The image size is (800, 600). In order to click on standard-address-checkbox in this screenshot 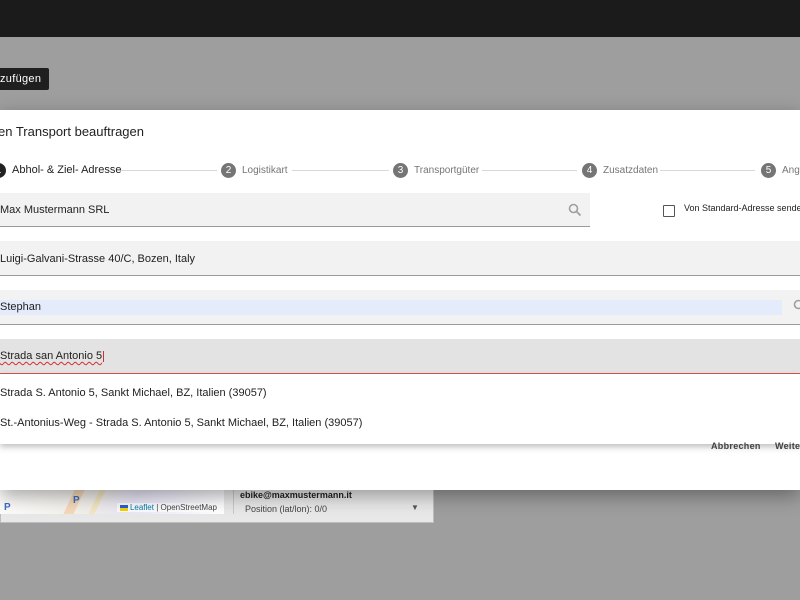, I will do `click(669, 211)`.